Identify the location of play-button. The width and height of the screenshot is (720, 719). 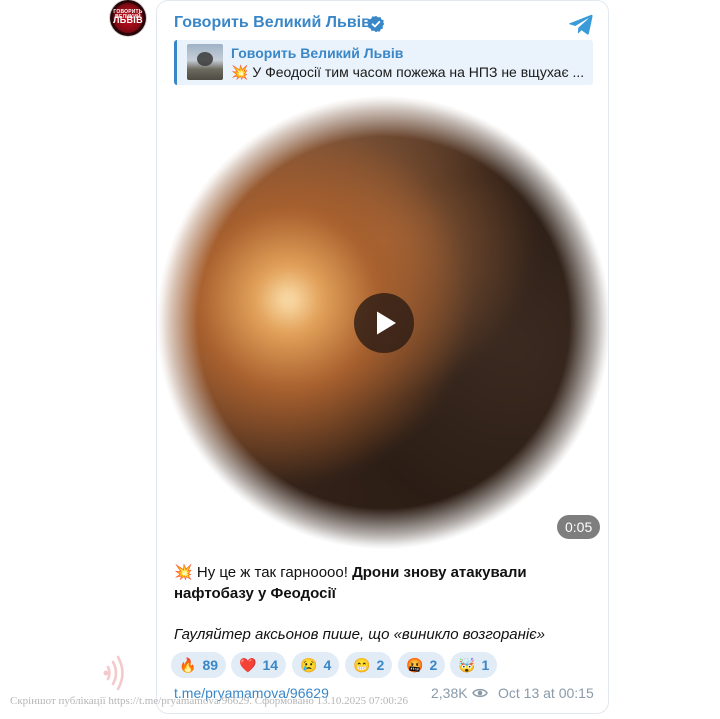
(384, 323).